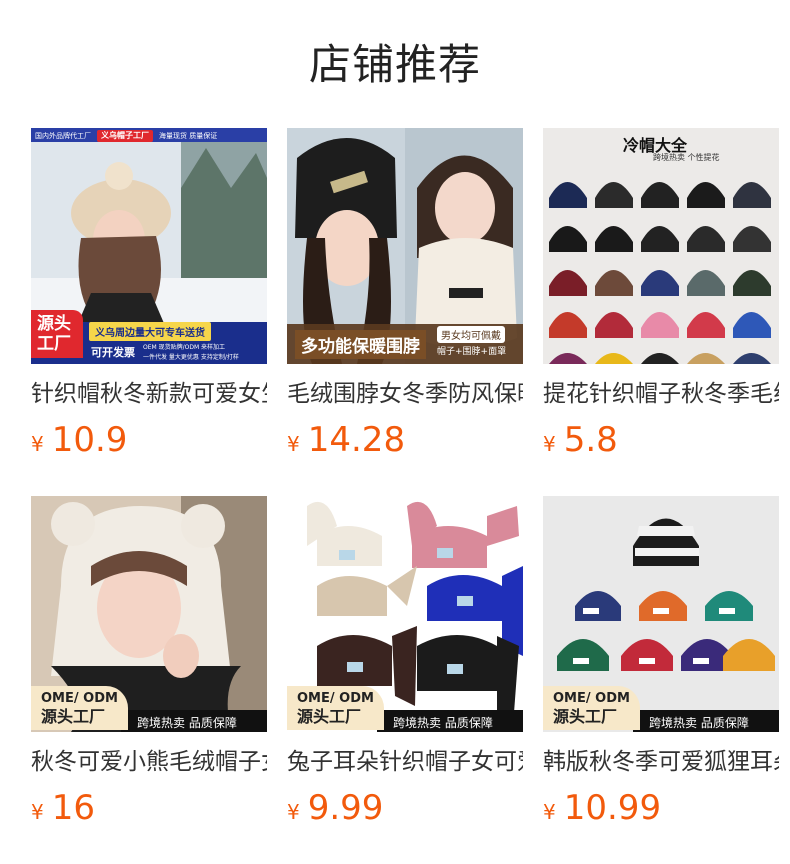  Describe the element at coordinates (471, 334) in the screenshot. I see `unisex-label: 男女均可佩戴` at that location.